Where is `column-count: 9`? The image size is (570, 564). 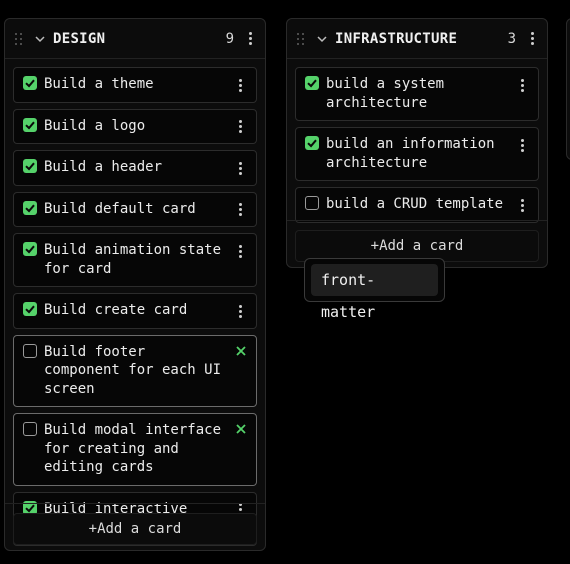 column-count: 9 is located at coordinates (229, 38).